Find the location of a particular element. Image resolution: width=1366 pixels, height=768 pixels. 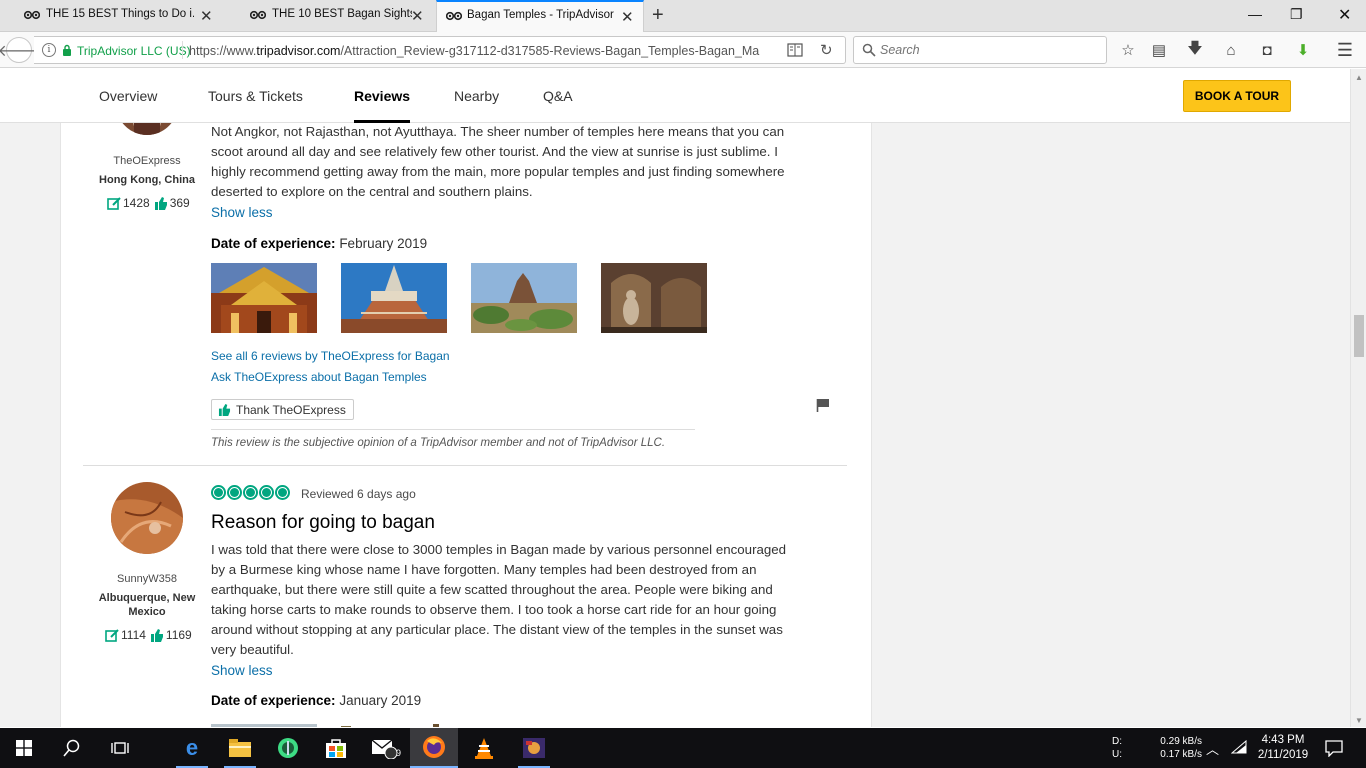

taskbar-app is located at coordinates (534, 748).